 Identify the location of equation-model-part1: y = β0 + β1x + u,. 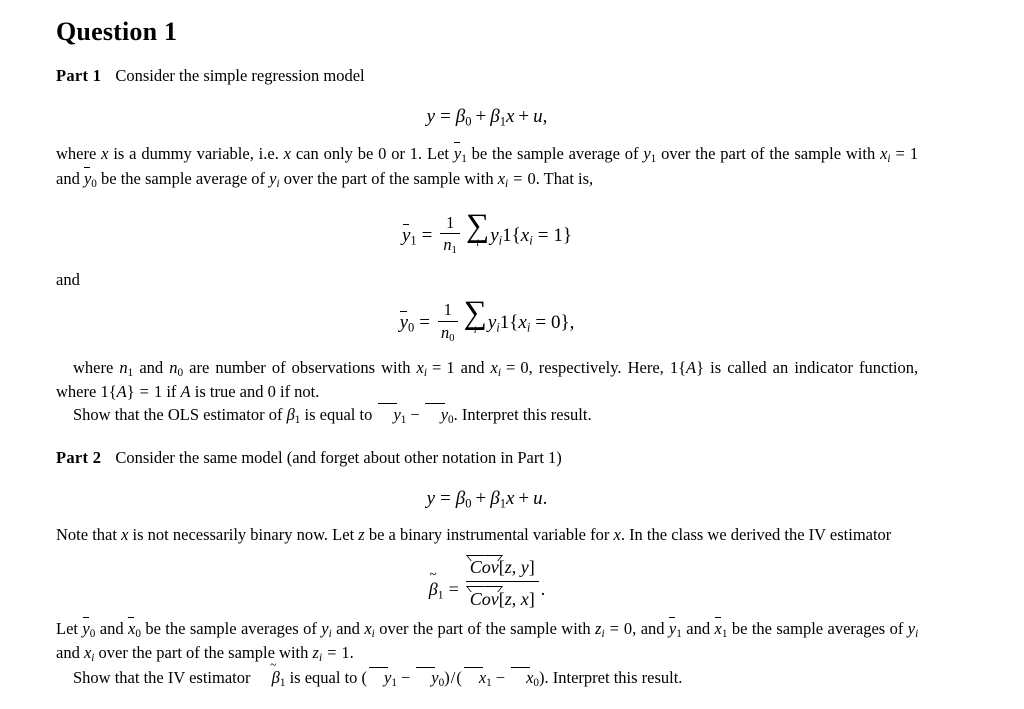
(487, 117).